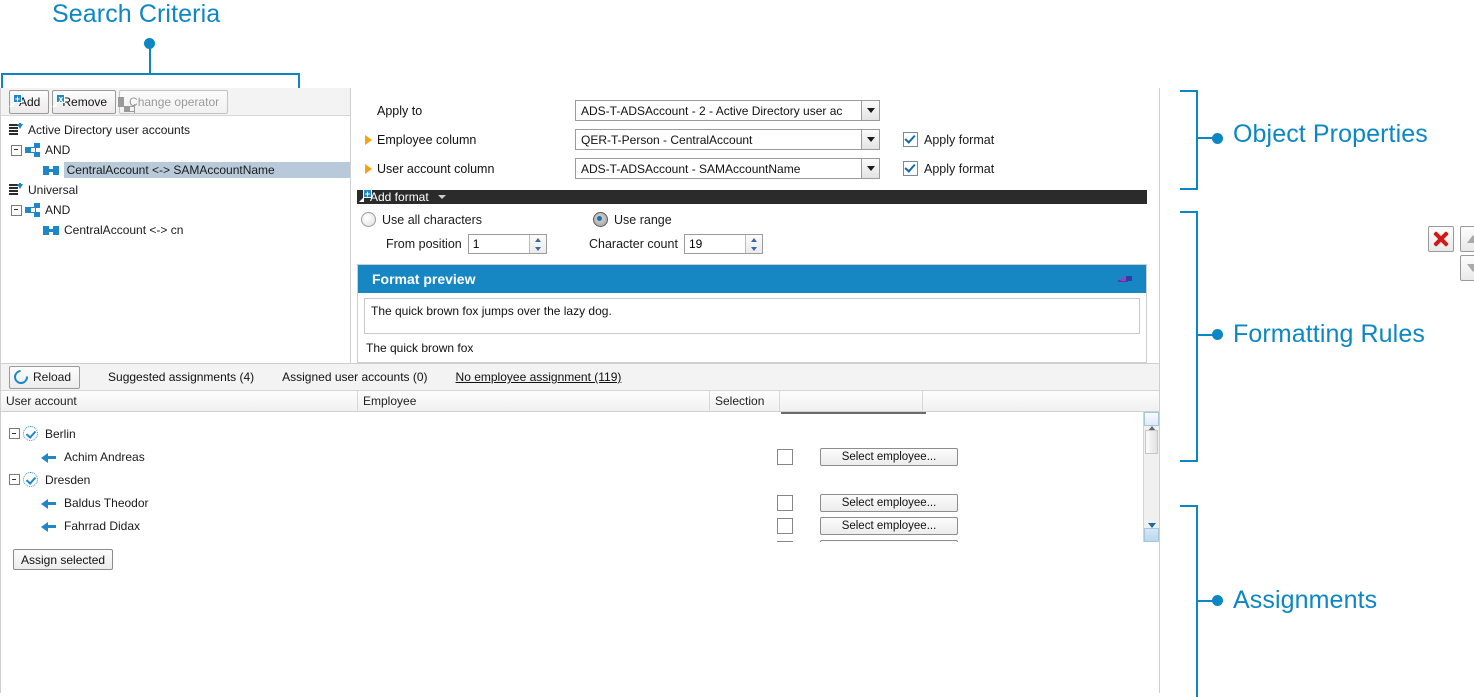 This screenshot has height=697, width=1474. Describe the element at coordinates (714, 244) in the screenshot. I see `character-count-input` at that location.